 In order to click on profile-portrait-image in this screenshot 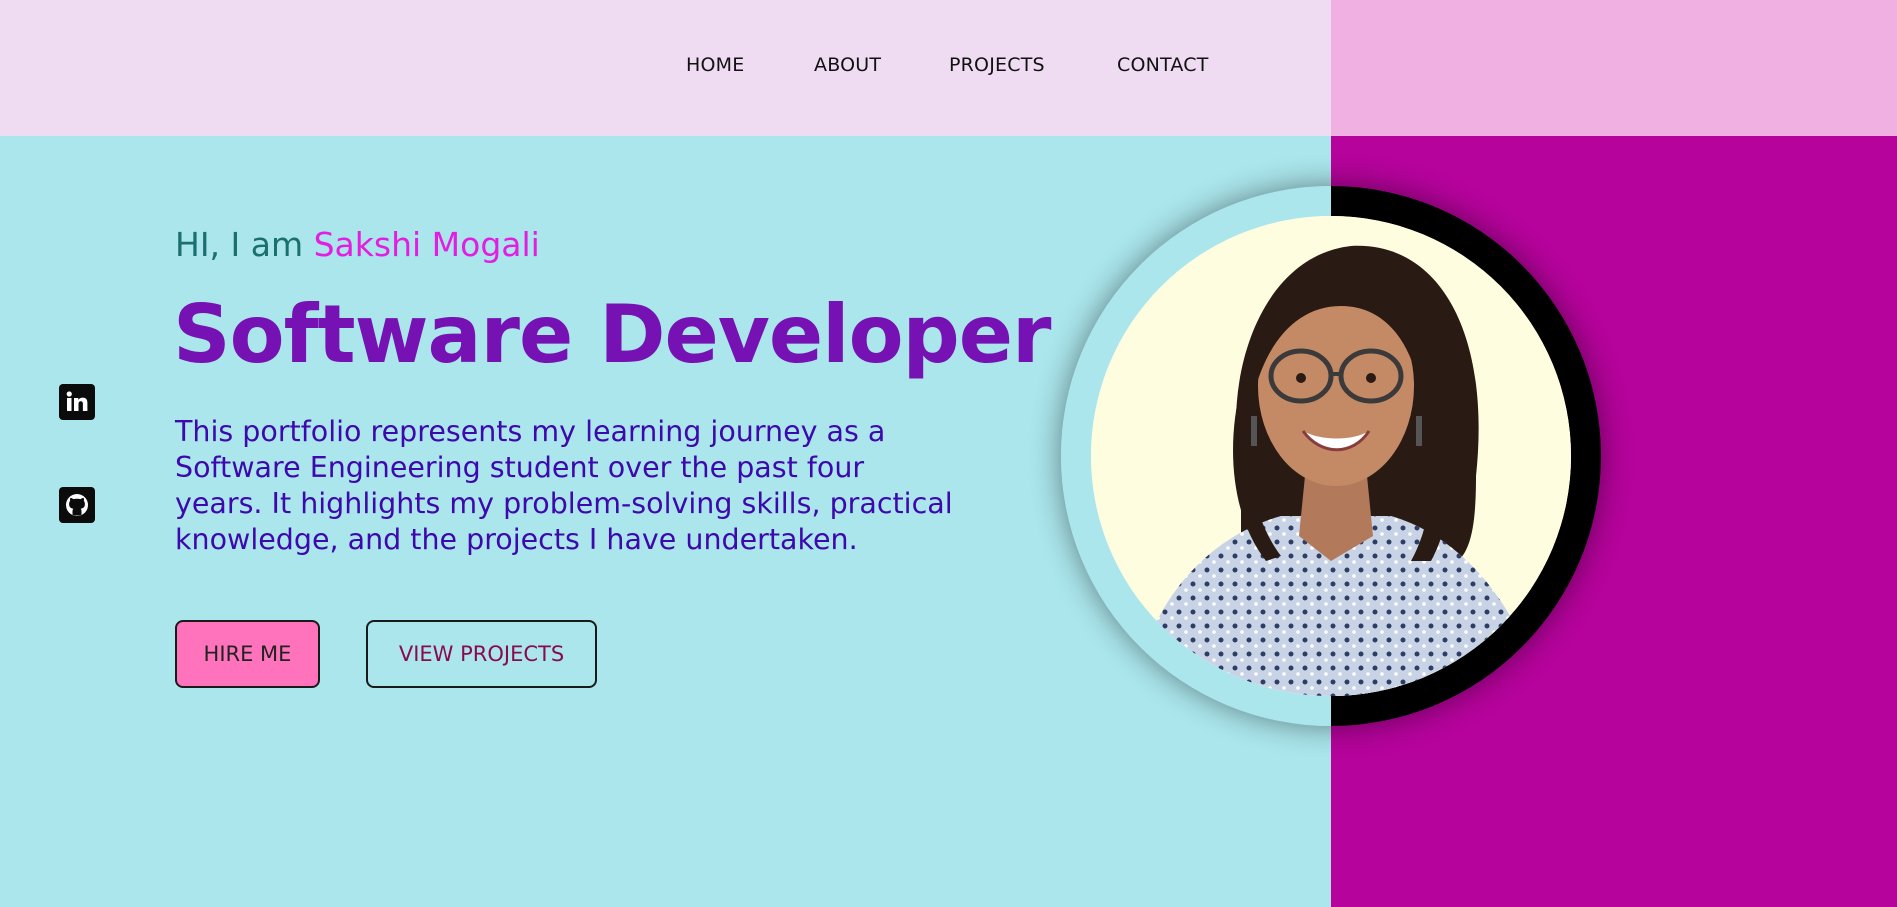, I will do `click(1331, 456)`.